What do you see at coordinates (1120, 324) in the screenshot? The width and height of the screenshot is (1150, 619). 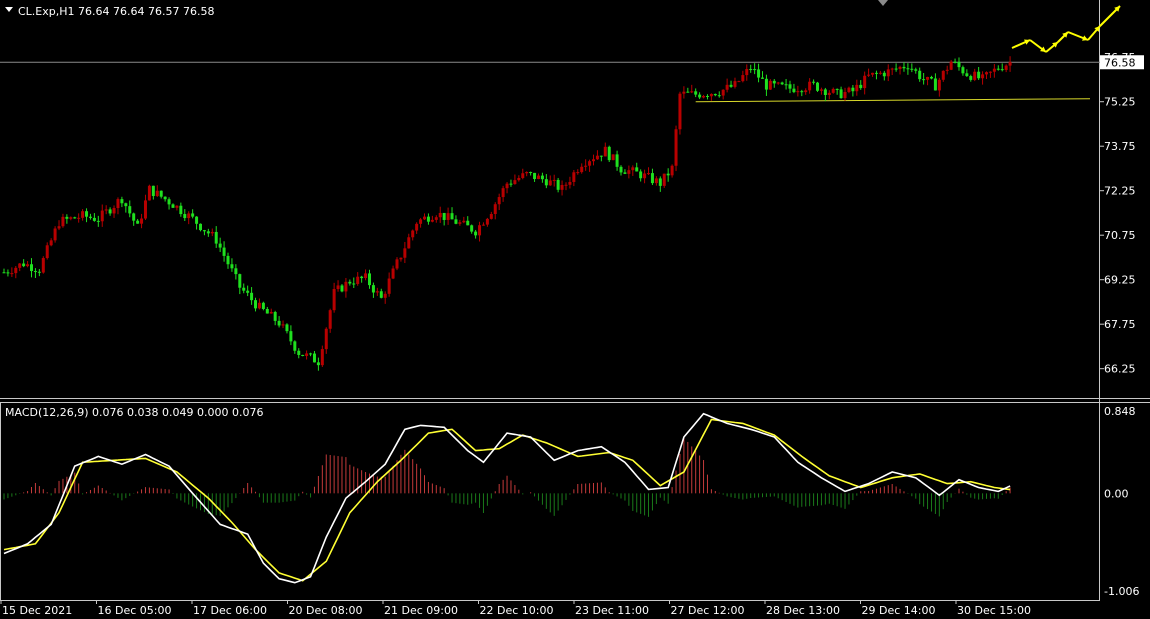 I see `price-tick-label: 67.75` at bounding box center [1120, 324].